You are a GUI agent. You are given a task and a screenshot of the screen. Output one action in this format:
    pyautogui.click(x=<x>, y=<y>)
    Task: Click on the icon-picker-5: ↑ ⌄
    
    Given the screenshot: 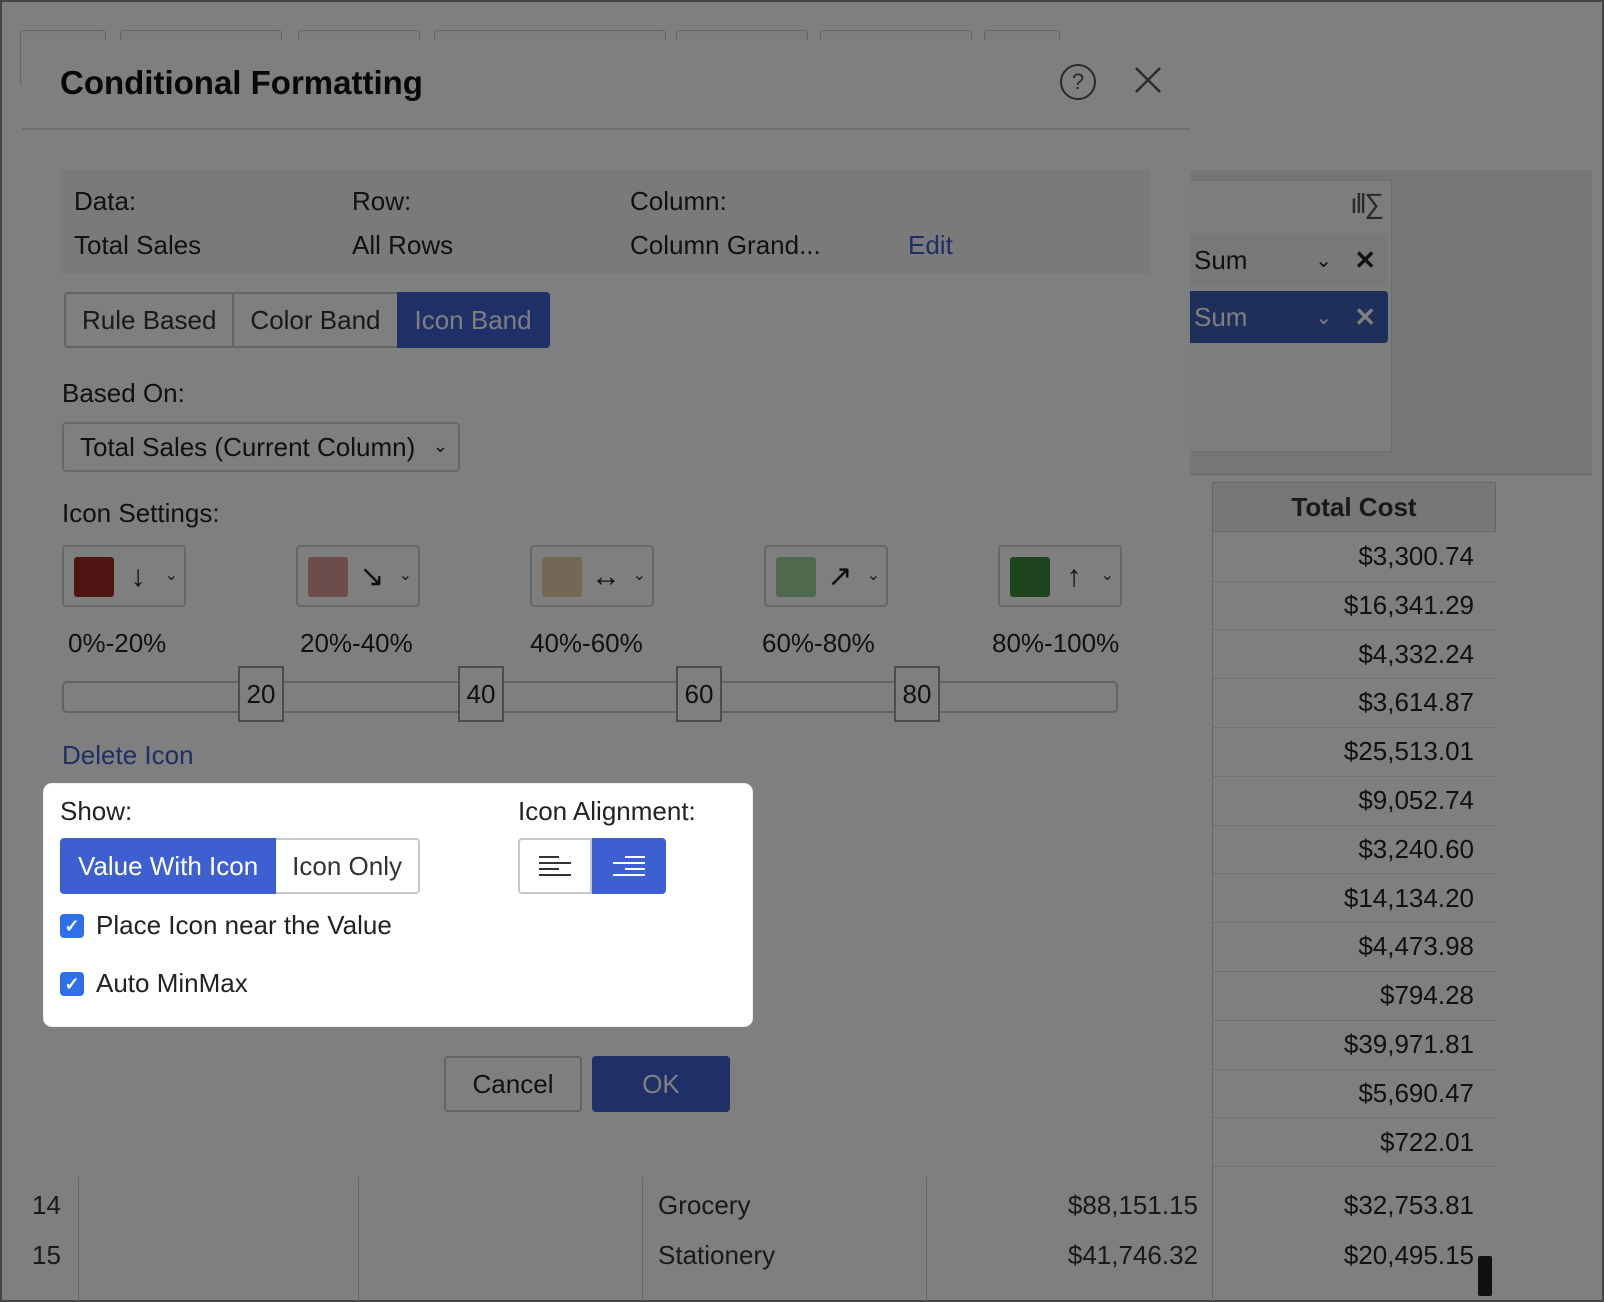 What is the action you would take?
    pyautogui.click(x=1060, y=576)
    